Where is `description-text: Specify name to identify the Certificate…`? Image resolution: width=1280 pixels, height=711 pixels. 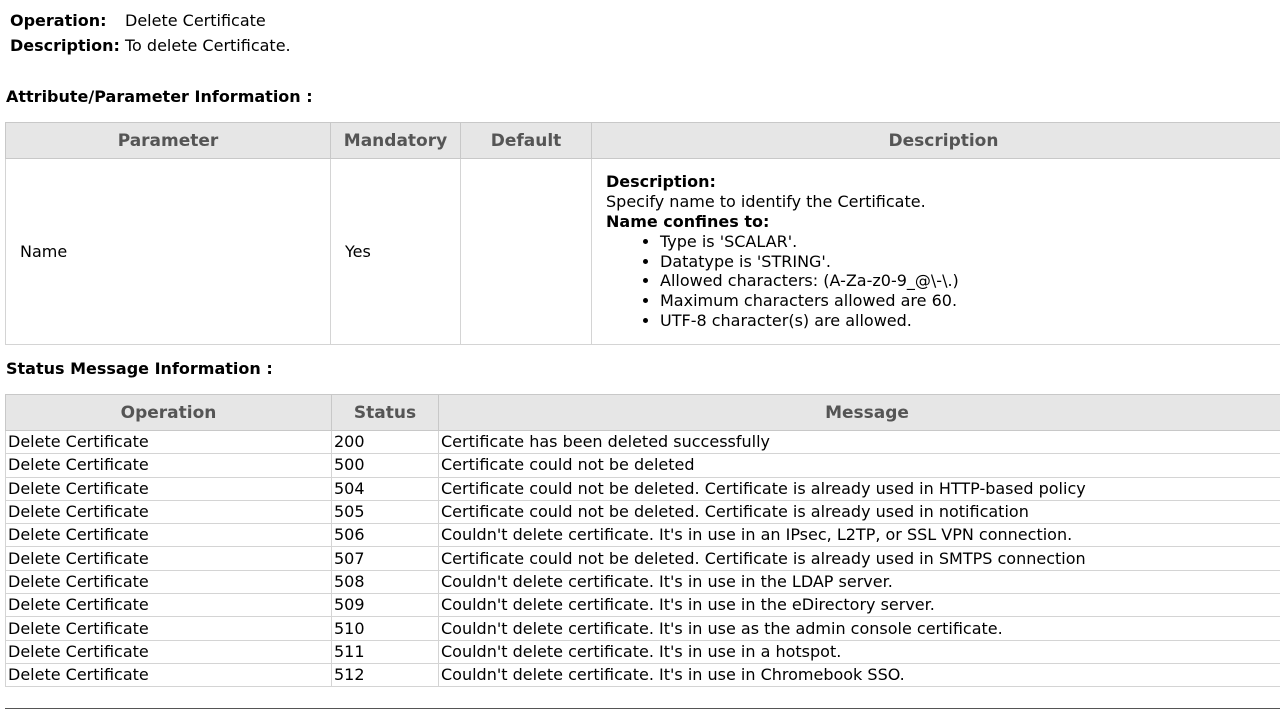
description-text: Specify name to identify the Certificate… is located at coordinates (766, 202).